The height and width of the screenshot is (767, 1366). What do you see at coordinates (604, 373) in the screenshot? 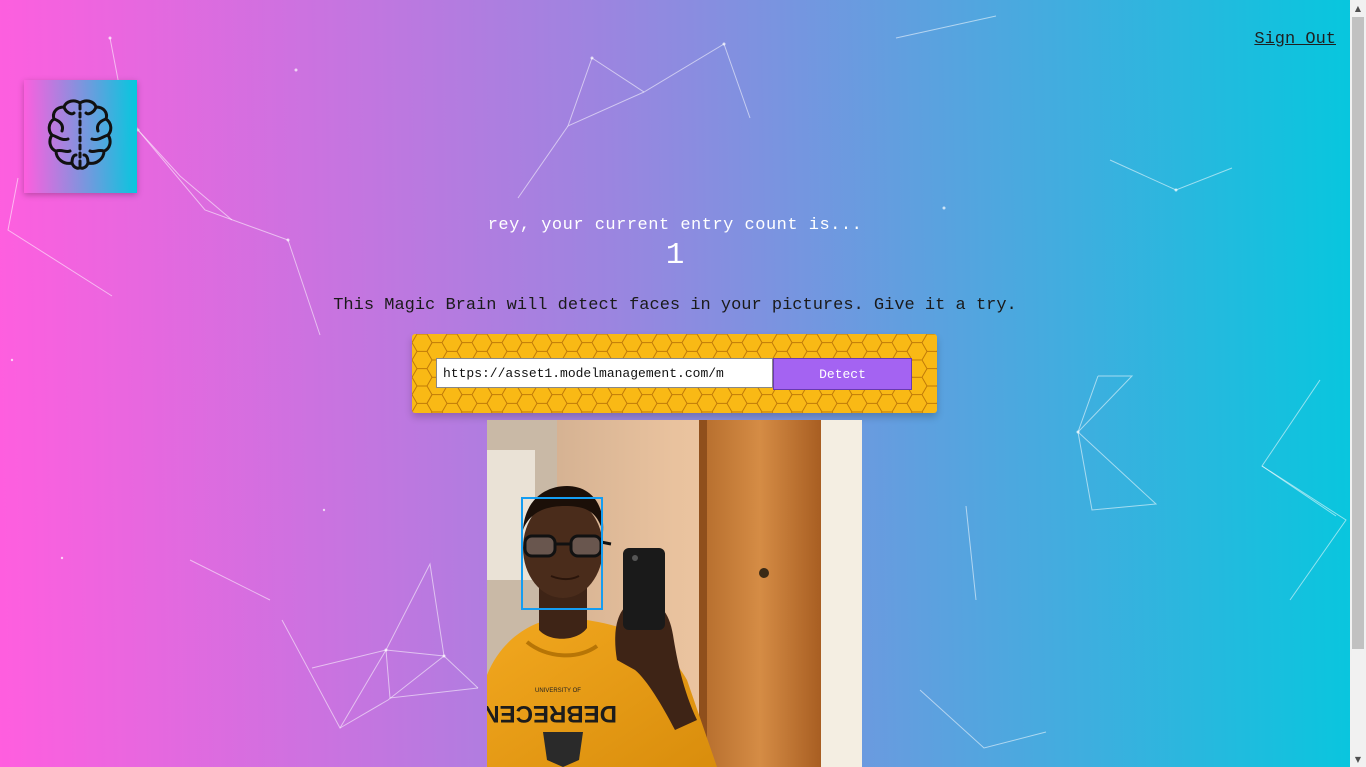
I see `image-url-input` at bounding box center [604, 373].